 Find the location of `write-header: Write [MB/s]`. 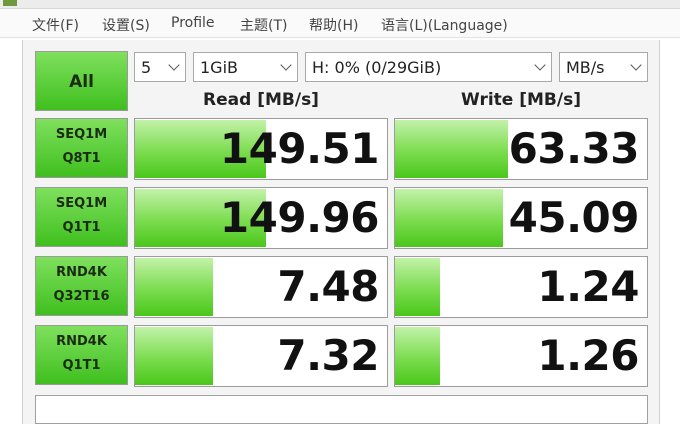

write-header: Write [MB/s] is located at coordinates (521, 100).